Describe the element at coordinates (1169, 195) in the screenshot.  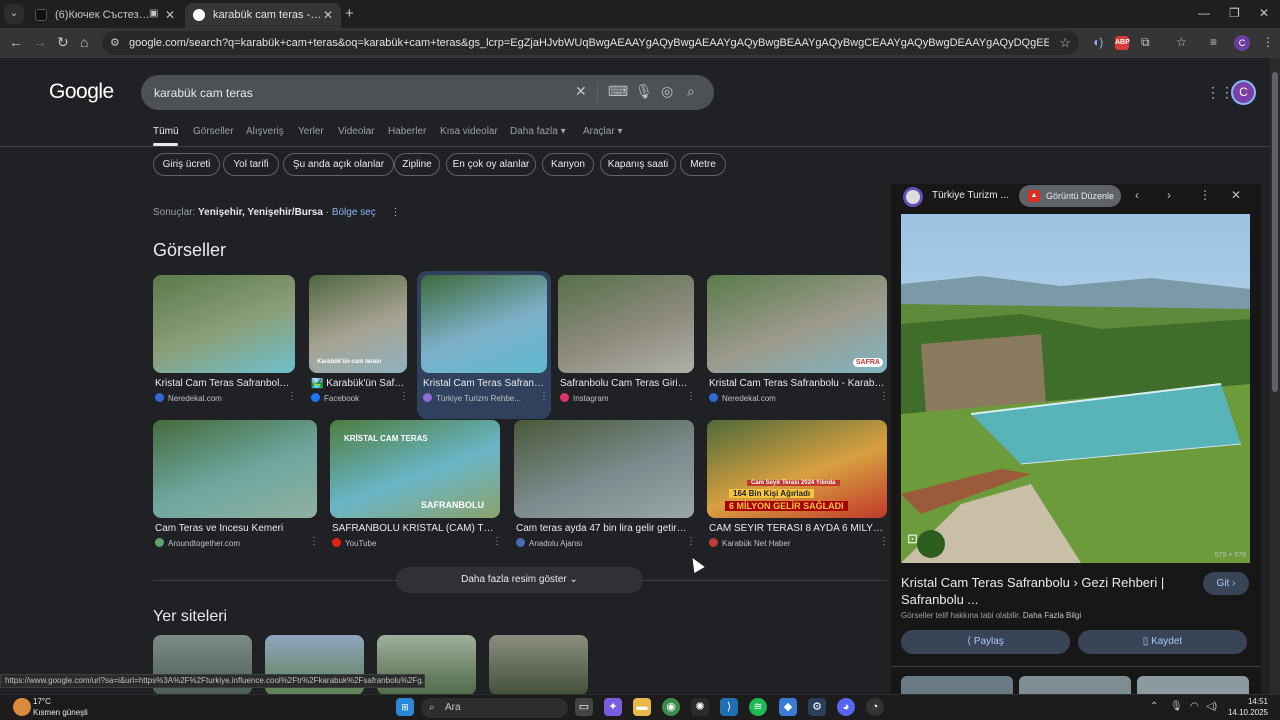
I see `next-icon: ›` at that location.